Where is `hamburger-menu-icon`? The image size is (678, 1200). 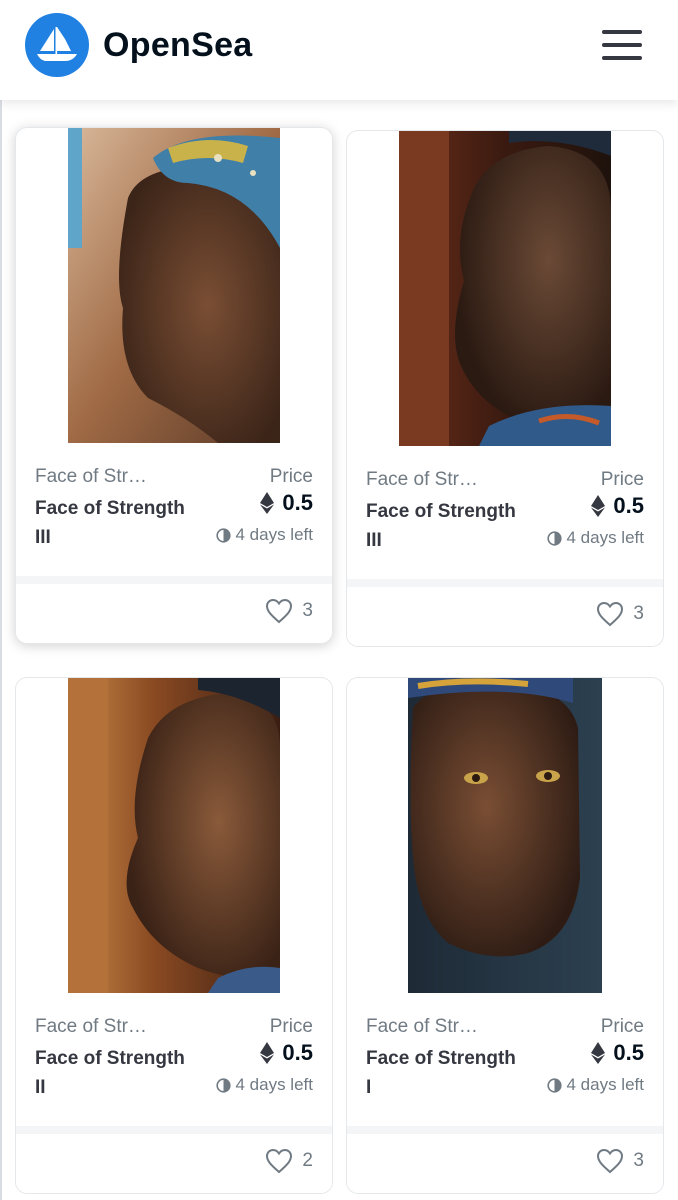
hamburger-menu-icon is located at coordinates (622, 45).